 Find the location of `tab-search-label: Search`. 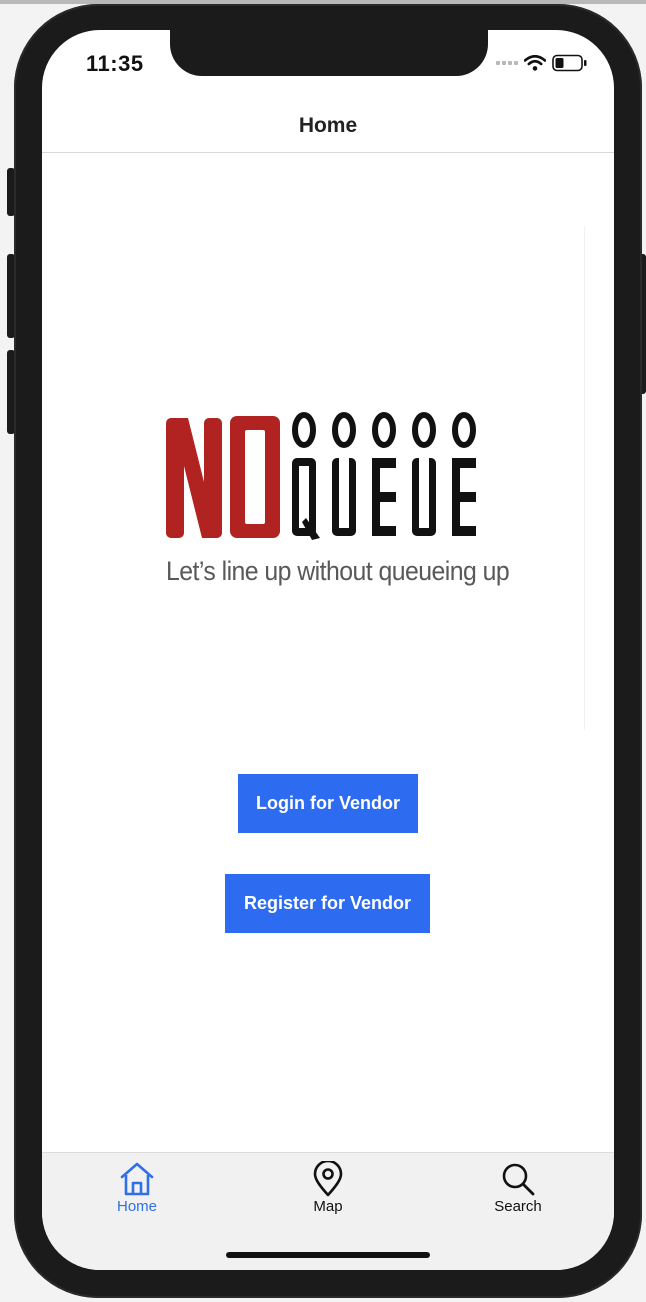

tab-search-label: Search is located at coordinates (518, 1206).